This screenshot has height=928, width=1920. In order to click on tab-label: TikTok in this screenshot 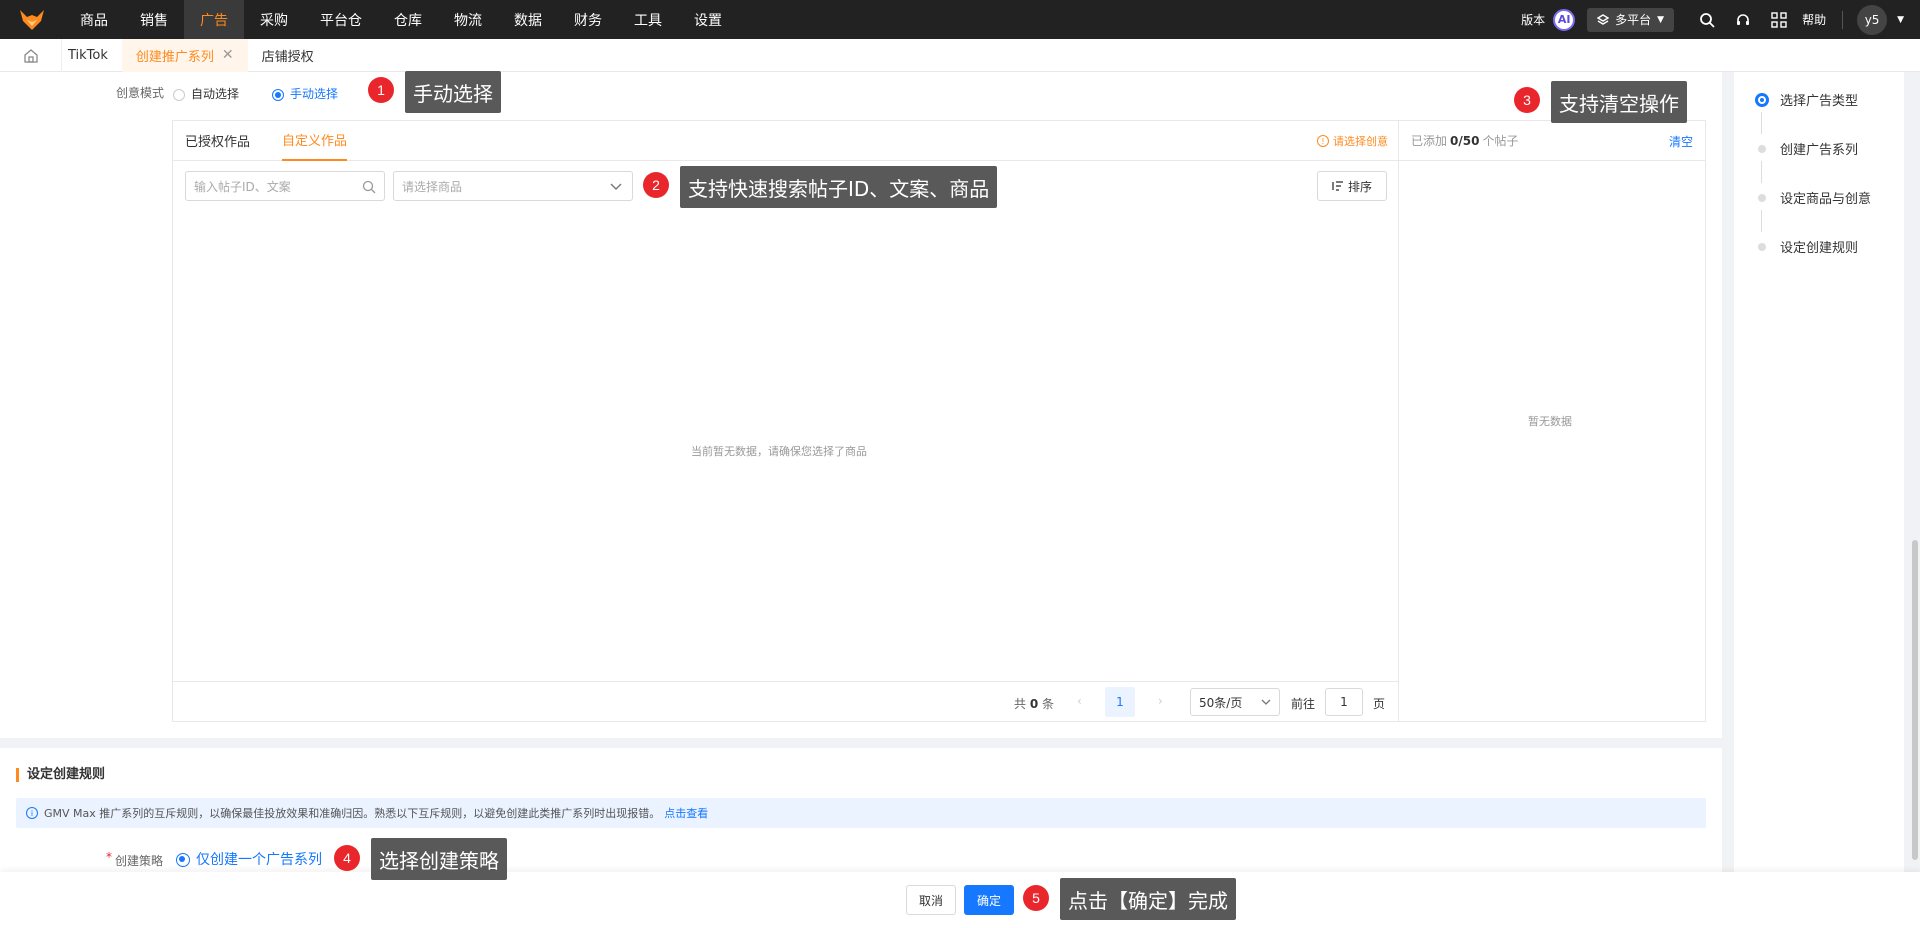, I will do `click(88, 55)`.